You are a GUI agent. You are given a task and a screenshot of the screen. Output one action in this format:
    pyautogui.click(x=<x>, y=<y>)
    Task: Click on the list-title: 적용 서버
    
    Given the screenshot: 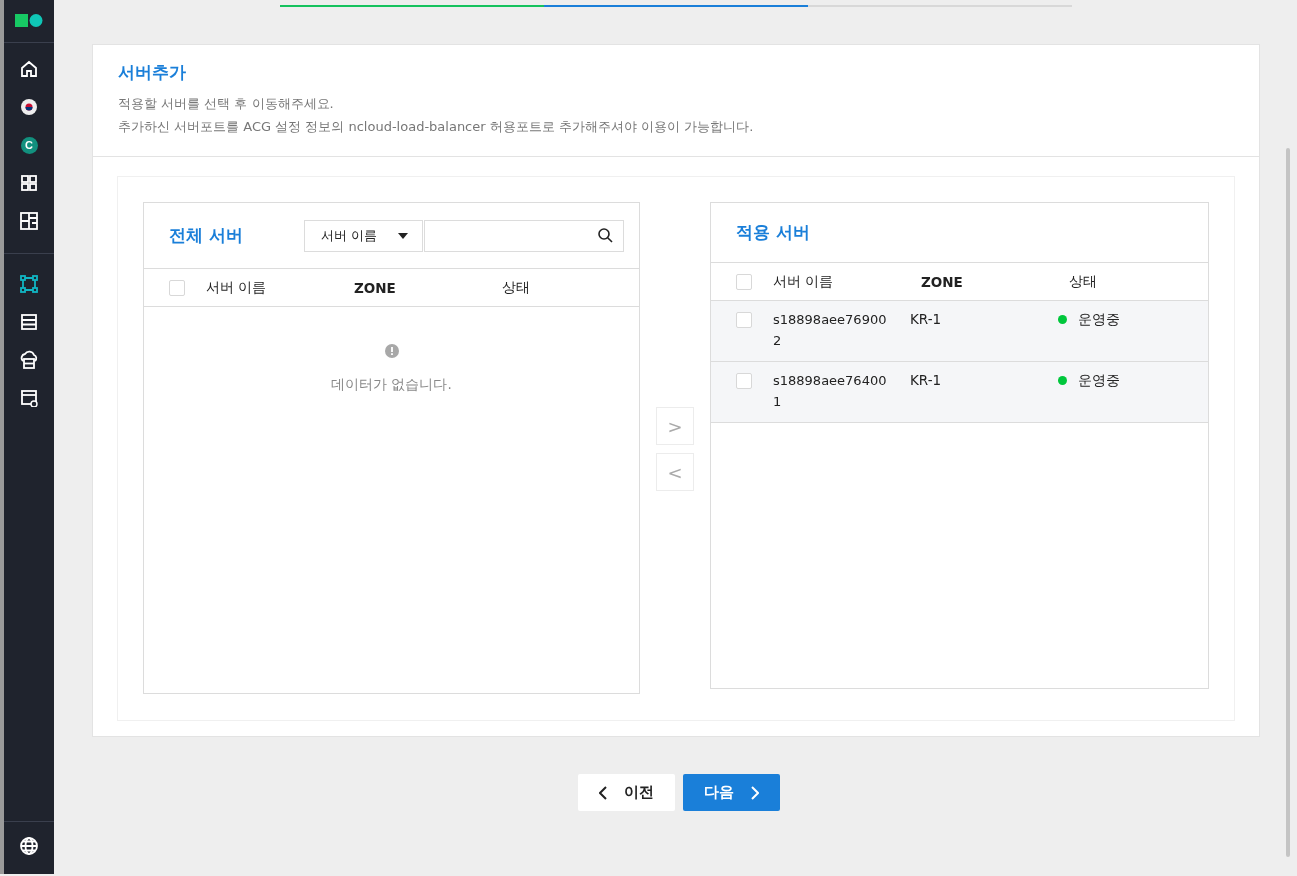 What is the action you would take?
    pyautogui.click(x=773, y=232)
    